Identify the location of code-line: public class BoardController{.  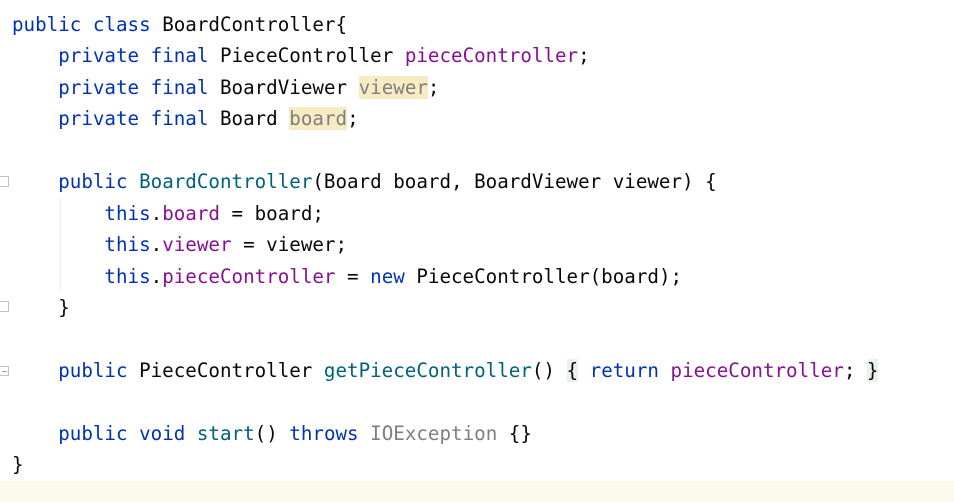
(179, 24).